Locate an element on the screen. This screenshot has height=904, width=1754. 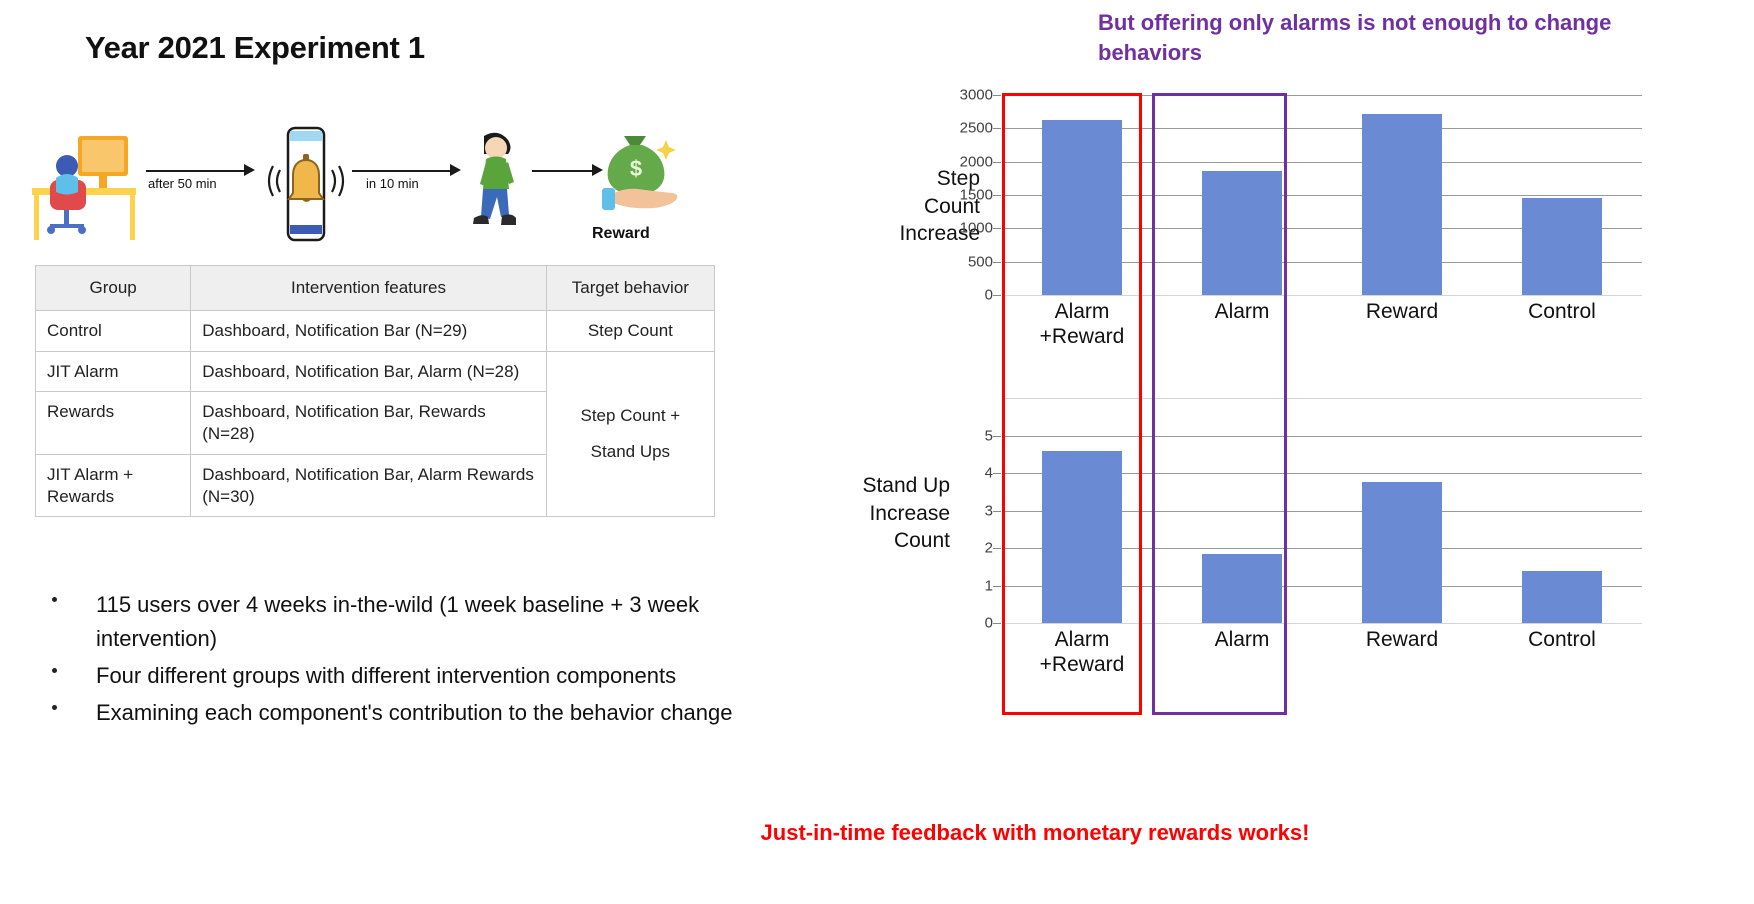
table-header-group: Group is located at coordinates (113, 288).